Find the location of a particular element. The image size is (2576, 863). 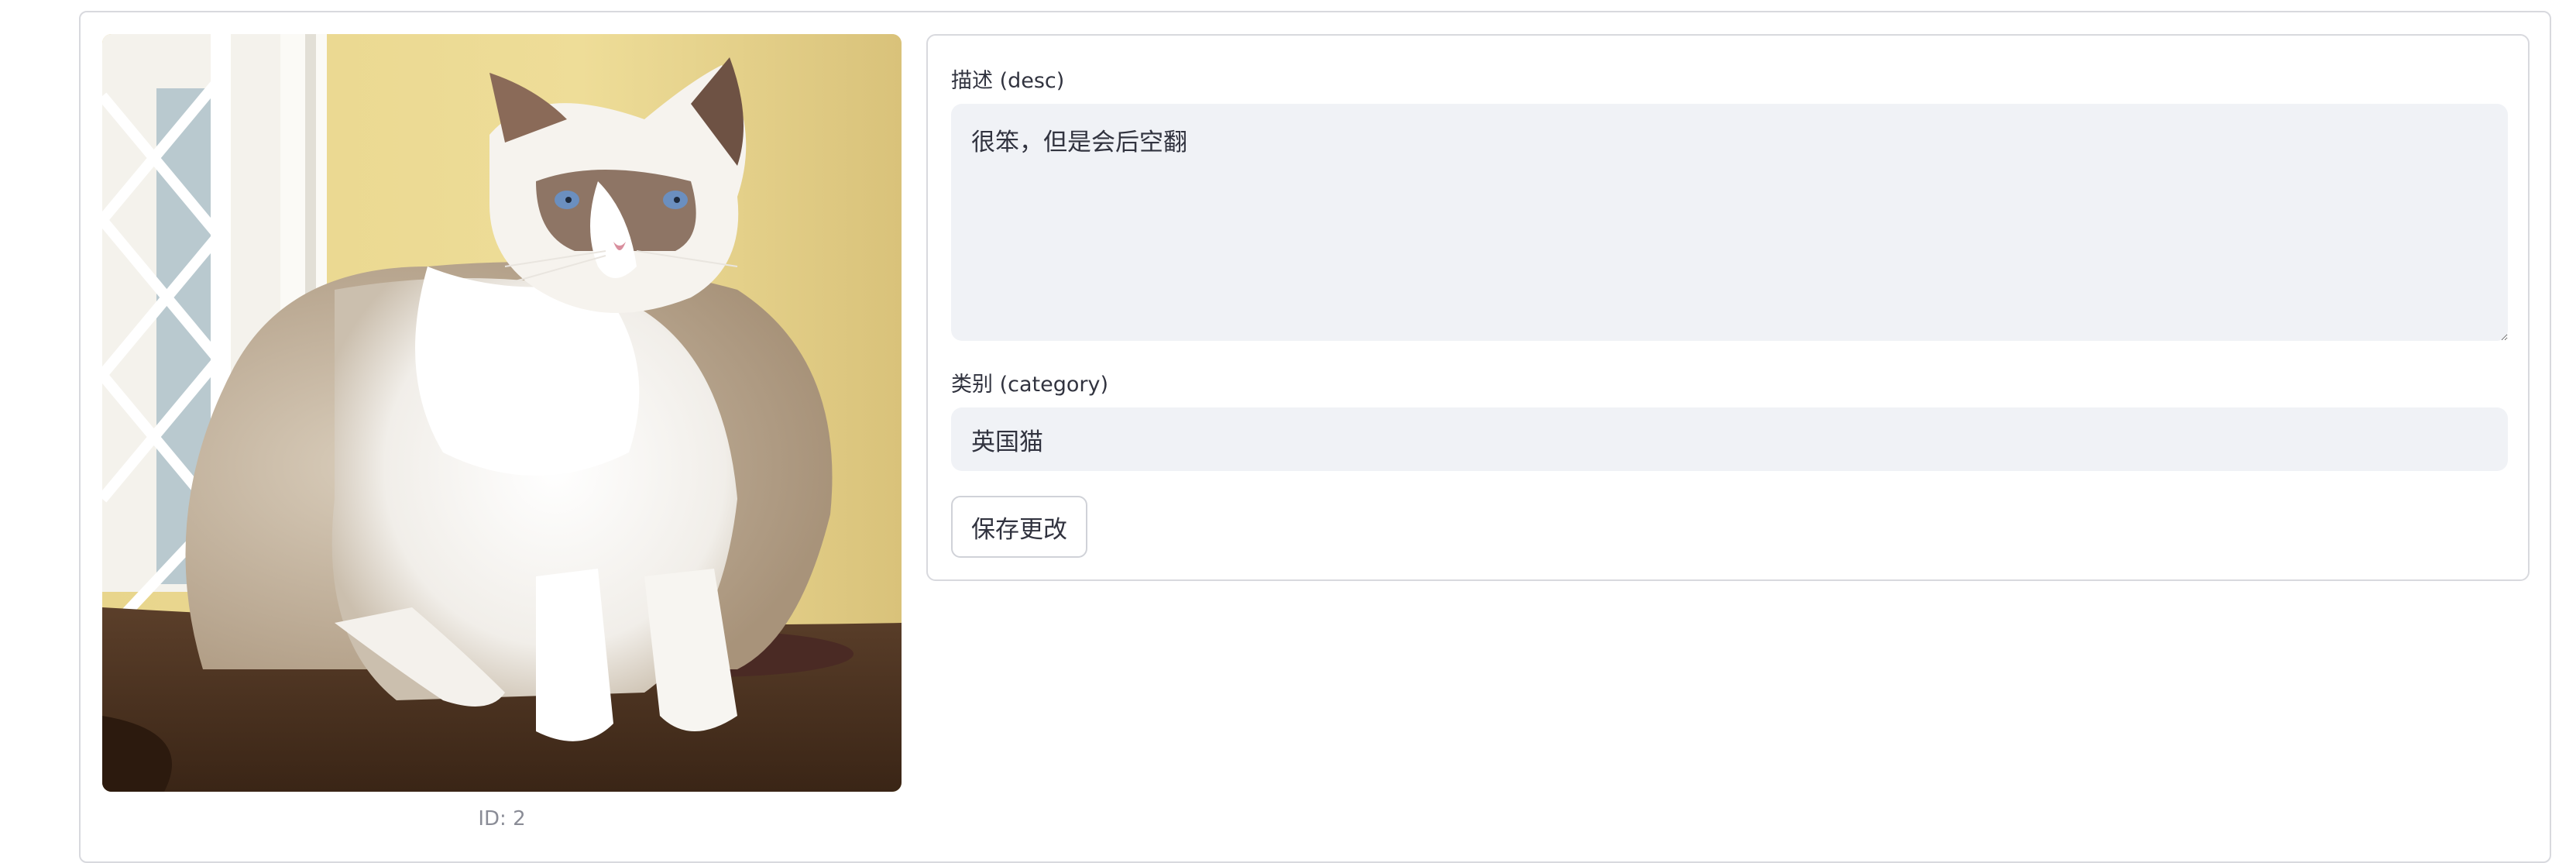

desc-label: 描述 (desc) is located at coordinates (1008, 81).